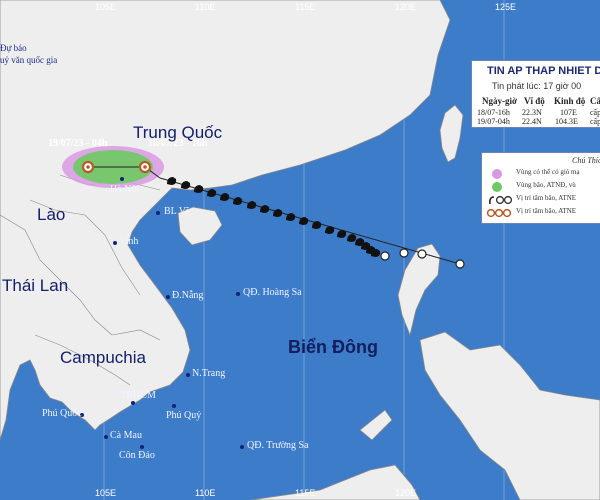  I want to click on bulletin-cell: 18/07-16h, so click(493, 112).